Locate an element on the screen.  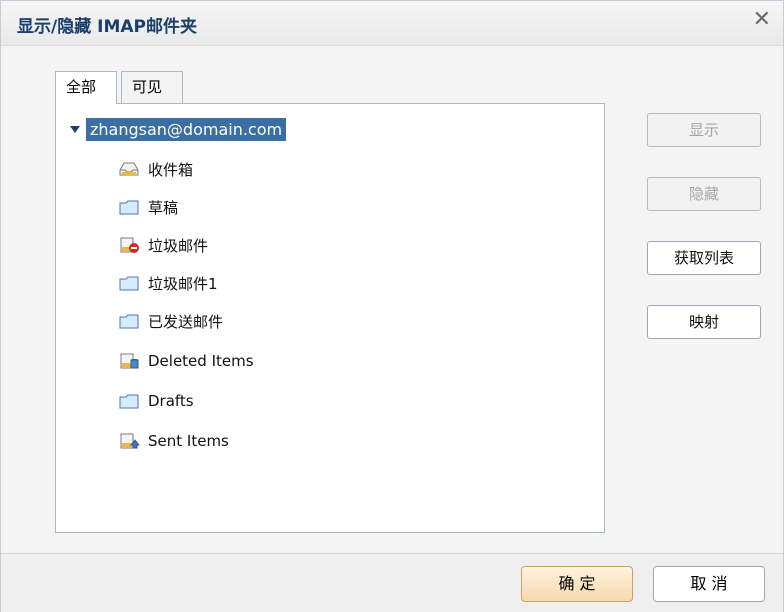
tree-item: 垃圾邮件1 is located at coordinates (168, 283).